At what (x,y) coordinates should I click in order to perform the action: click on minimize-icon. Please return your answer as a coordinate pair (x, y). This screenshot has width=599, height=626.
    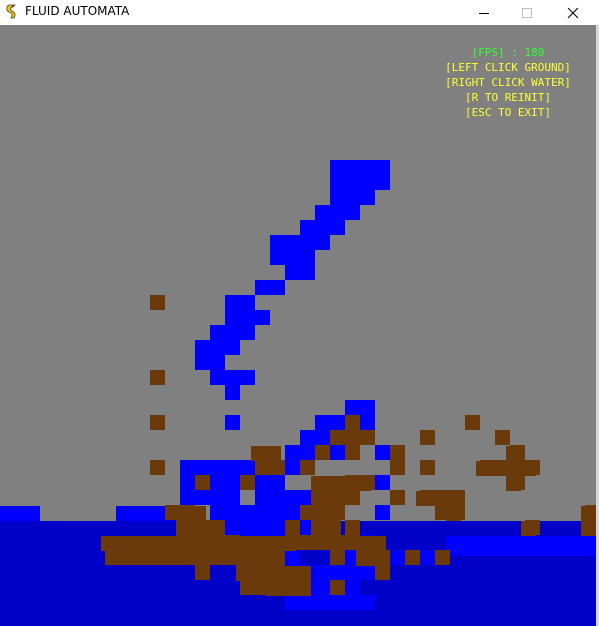
    Looking at the image, I should click on (484, 13).